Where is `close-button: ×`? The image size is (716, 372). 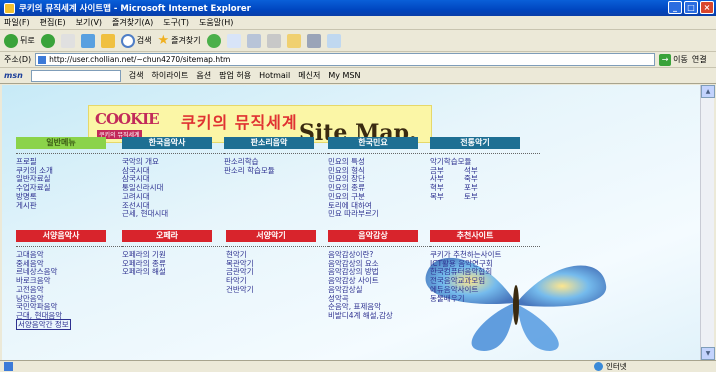 close-button: × is located at coordinates (707, 7).